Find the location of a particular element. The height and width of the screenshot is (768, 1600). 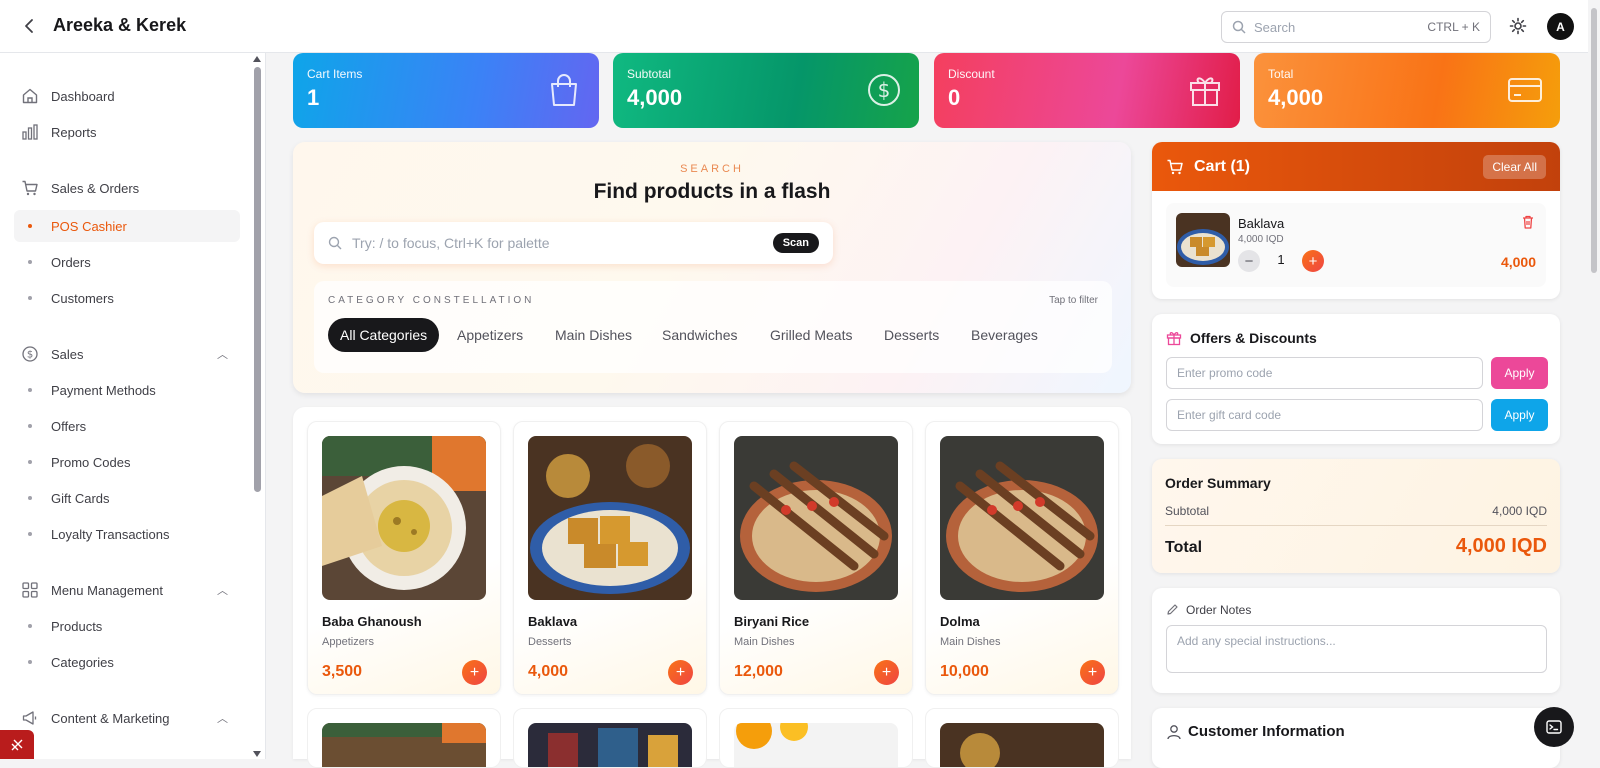

gift-card-input: Enter gift card code is located at coordinates (1324, 415).